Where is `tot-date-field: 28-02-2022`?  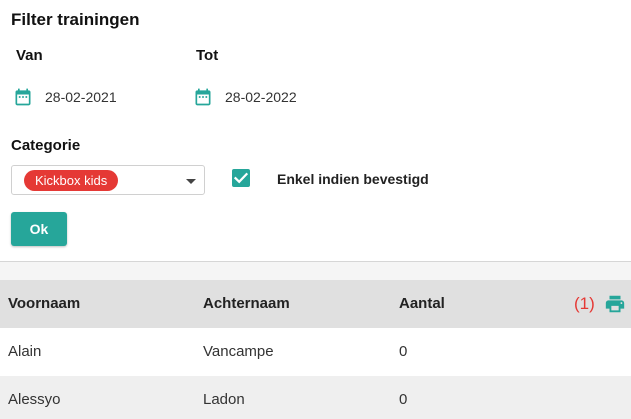 tot-date-field: 28-02-2022 is located at coordinates (245, 97).